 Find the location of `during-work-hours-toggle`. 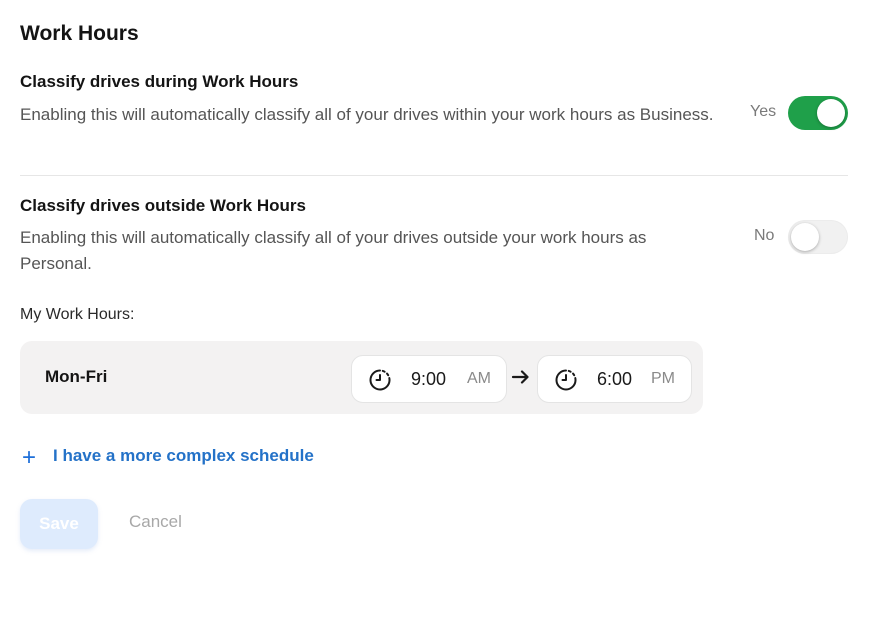

during-work-hours-toggle is located at coordinates (818, 113).